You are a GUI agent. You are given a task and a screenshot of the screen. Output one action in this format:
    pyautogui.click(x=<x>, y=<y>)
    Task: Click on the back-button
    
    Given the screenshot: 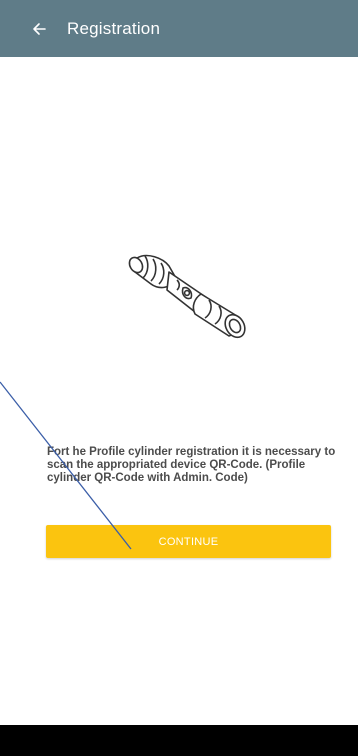 What is the action you would take?
    pyautogui.click(x=39, y=29)
    